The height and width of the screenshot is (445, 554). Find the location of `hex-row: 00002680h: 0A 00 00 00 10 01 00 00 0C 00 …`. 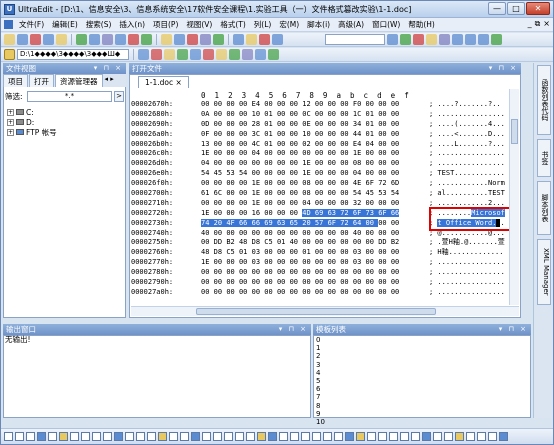

hex-row: 00002680h: 0A 00 00 00 10 01 00 00 0C 00 … is located at coordinates (325, 115).